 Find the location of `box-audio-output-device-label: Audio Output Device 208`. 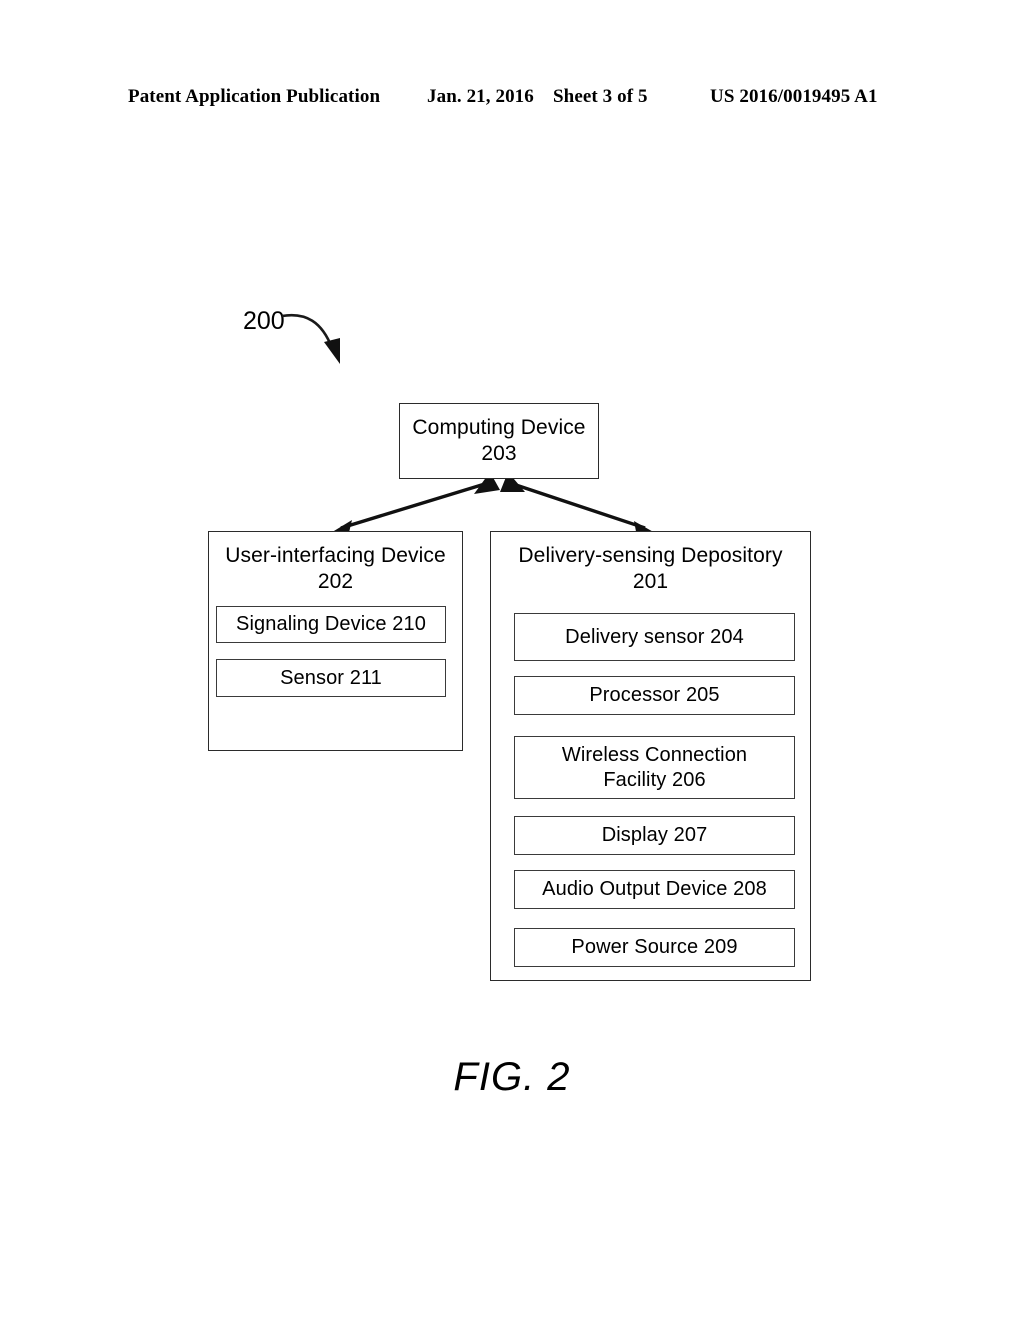

box-audio-output-device-label: Audio Output Device 208 is located at coordinates (654, 889).